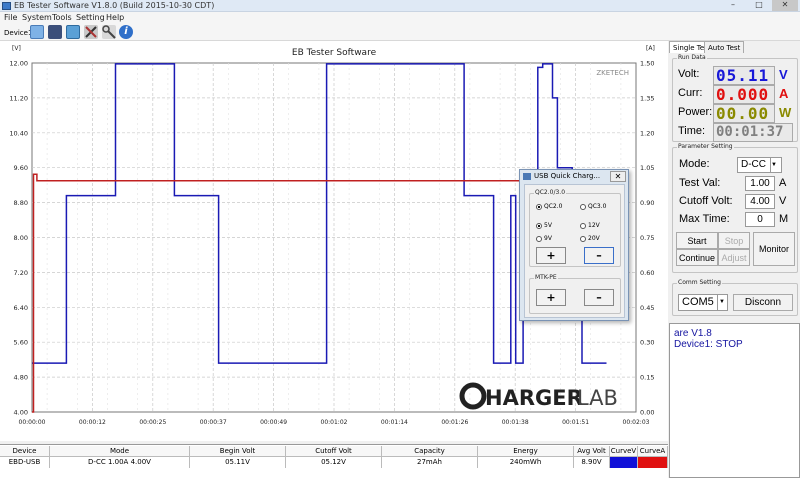 The width and height of the screenshot is (800, 478). Describe the element at coordinates (92, 422) in the screenshot. I see `x-tick-label: 00:00:12` at that location.